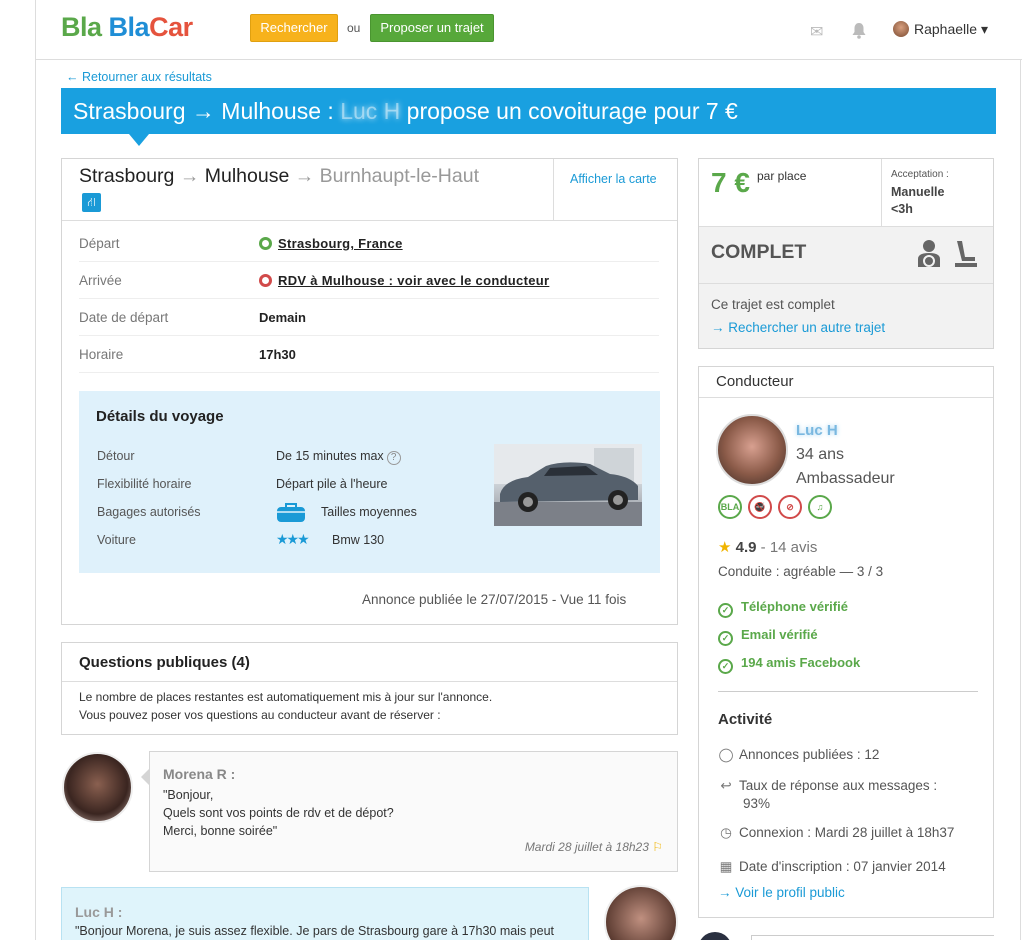 This screenshot has height=940, width=1024. I want to click on passenger-avatar, so click(97, 787).